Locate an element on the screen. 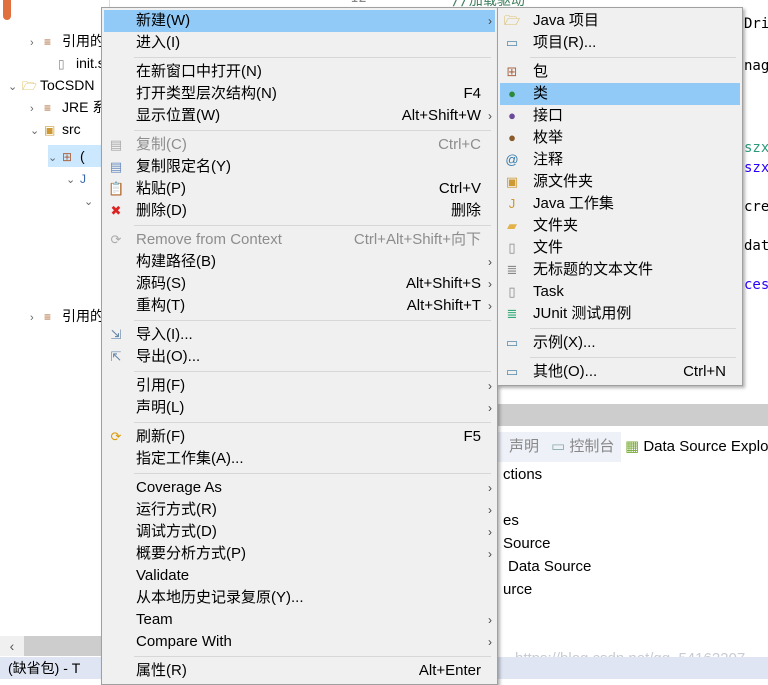 This screenshot has height=685, width=768. code-fragment: nage is located at coordinates (756, 66).